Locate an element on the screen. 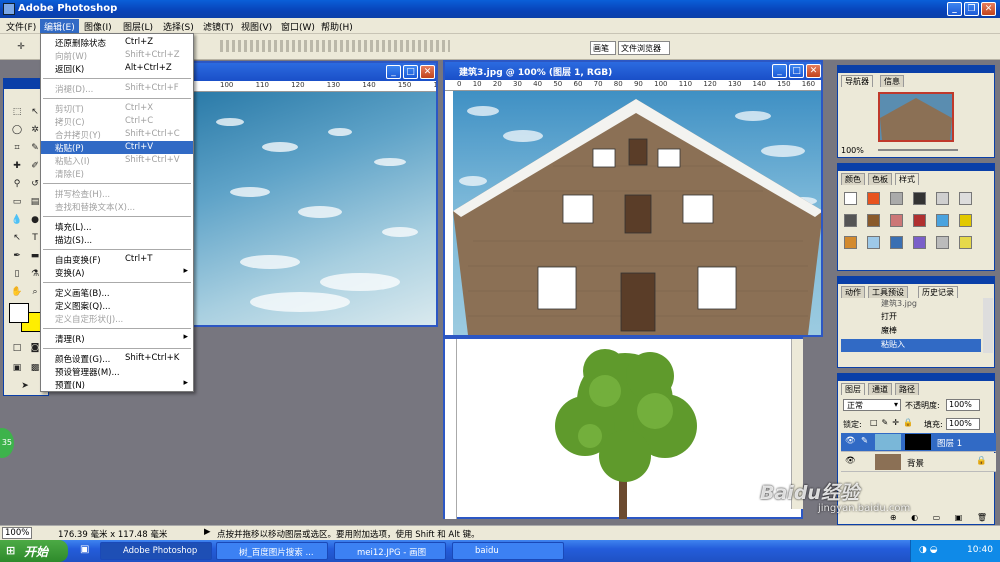 Image resolution: width=1000 pixels, height=562 pixels. healing-brush-tool-icon: ✚ is located at coordinates (17, 166).